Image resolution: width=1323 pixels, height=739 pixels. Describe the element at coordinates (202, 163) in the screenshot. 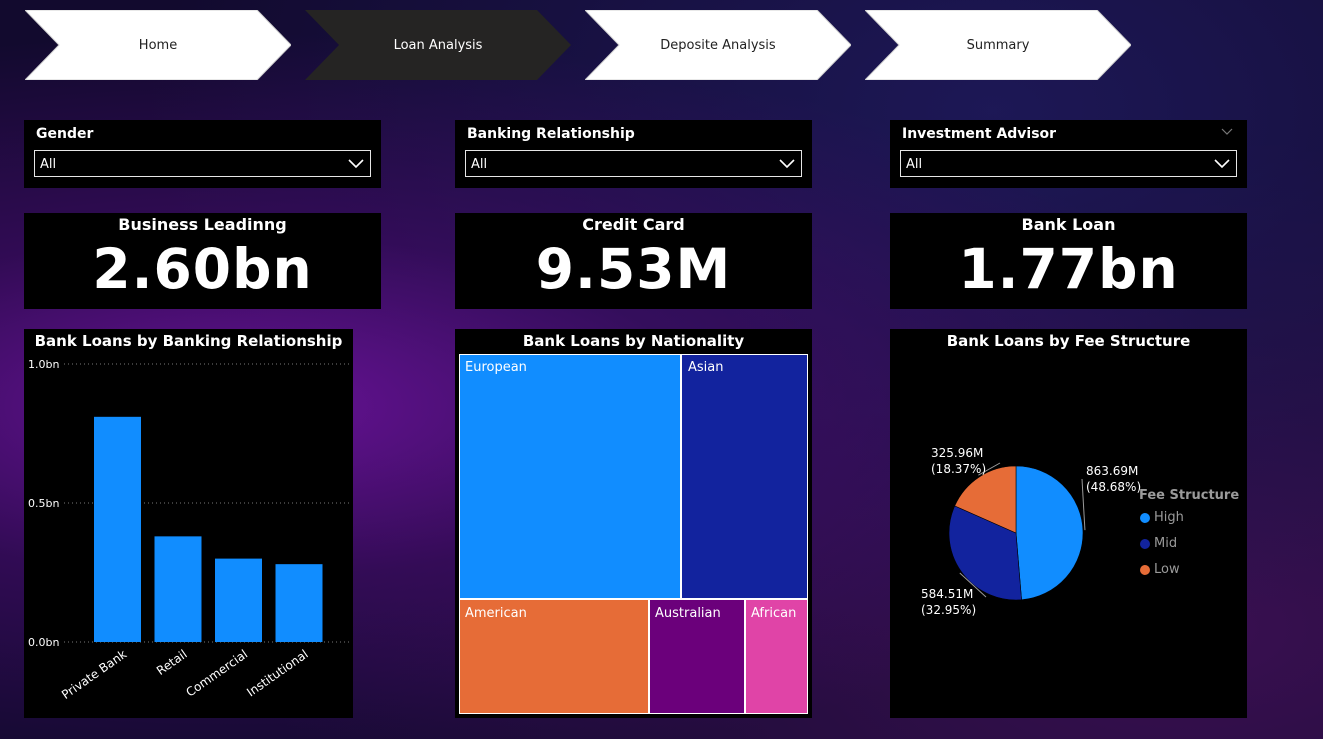

I see `gender-dropdown: All` at that location.